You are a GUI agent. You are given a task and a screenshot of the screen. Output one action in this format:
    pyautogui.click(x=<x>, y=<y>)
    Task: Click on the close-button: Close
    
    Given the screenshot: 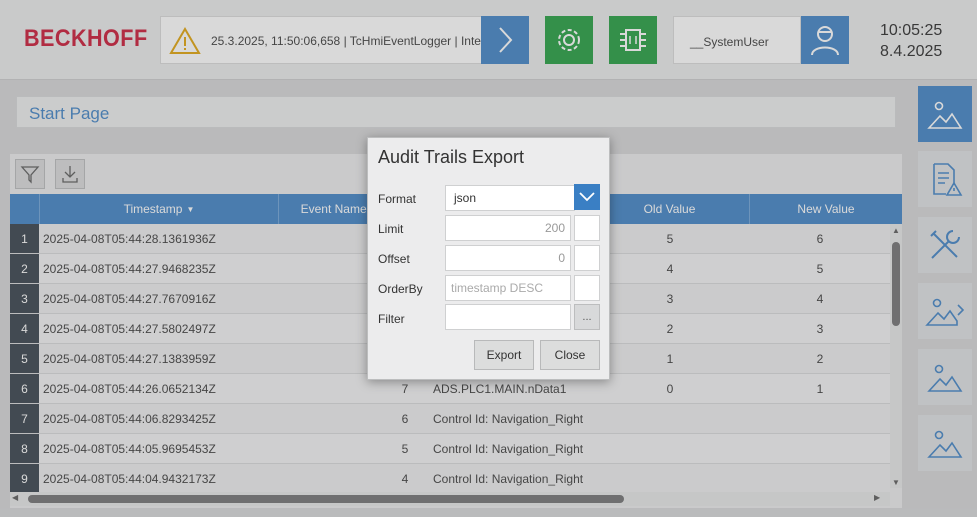 What is the action you would take?
    pyautogui.click(x=570, y=355)
    